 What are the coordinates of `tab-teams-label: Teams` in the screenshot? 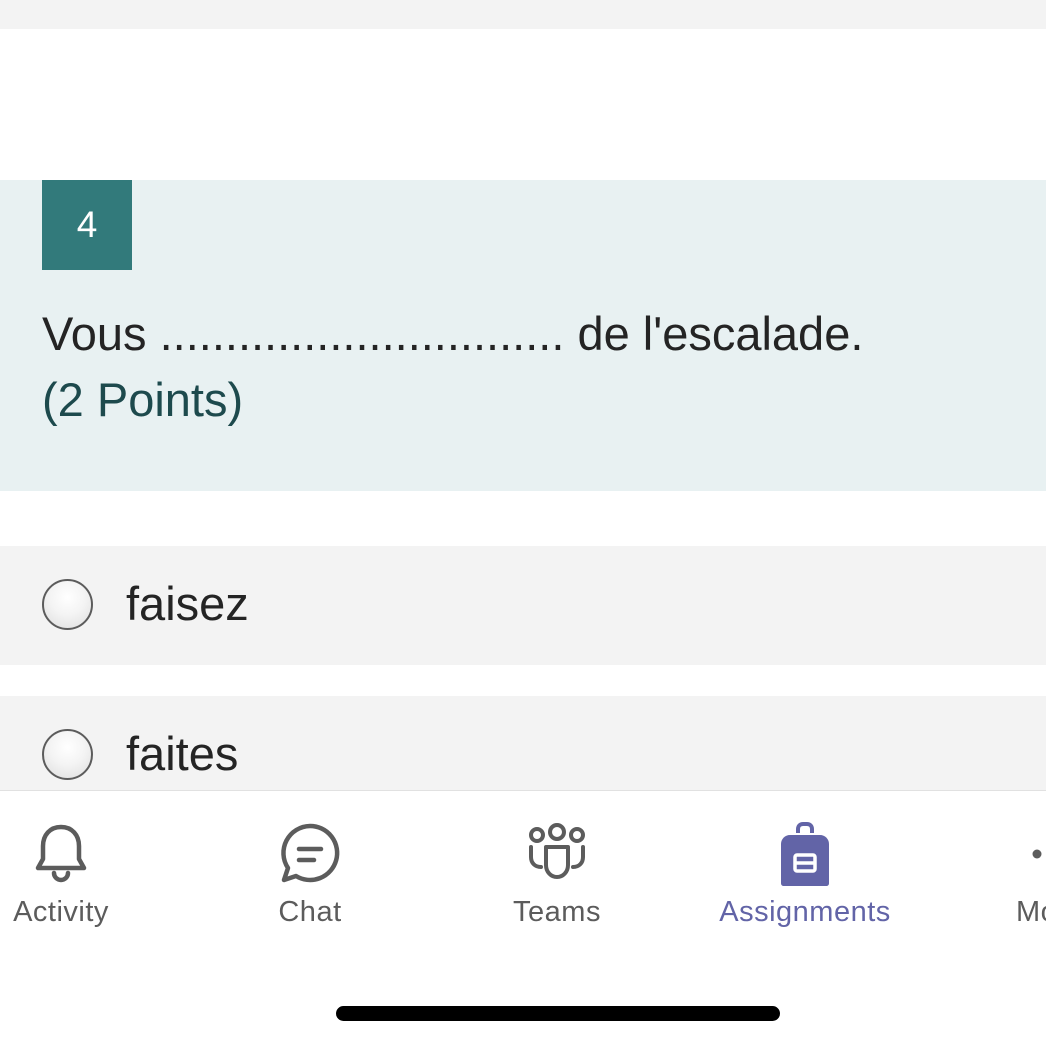 It's located at (557, 912).